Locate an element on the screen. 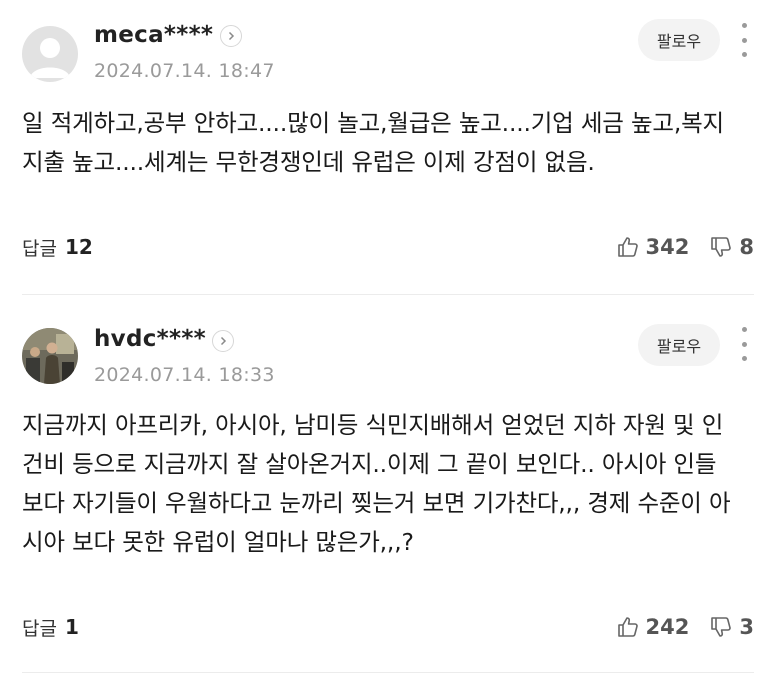 The image size is (768, 678). dislike-button: 3 is located at coordinates (731, 627).